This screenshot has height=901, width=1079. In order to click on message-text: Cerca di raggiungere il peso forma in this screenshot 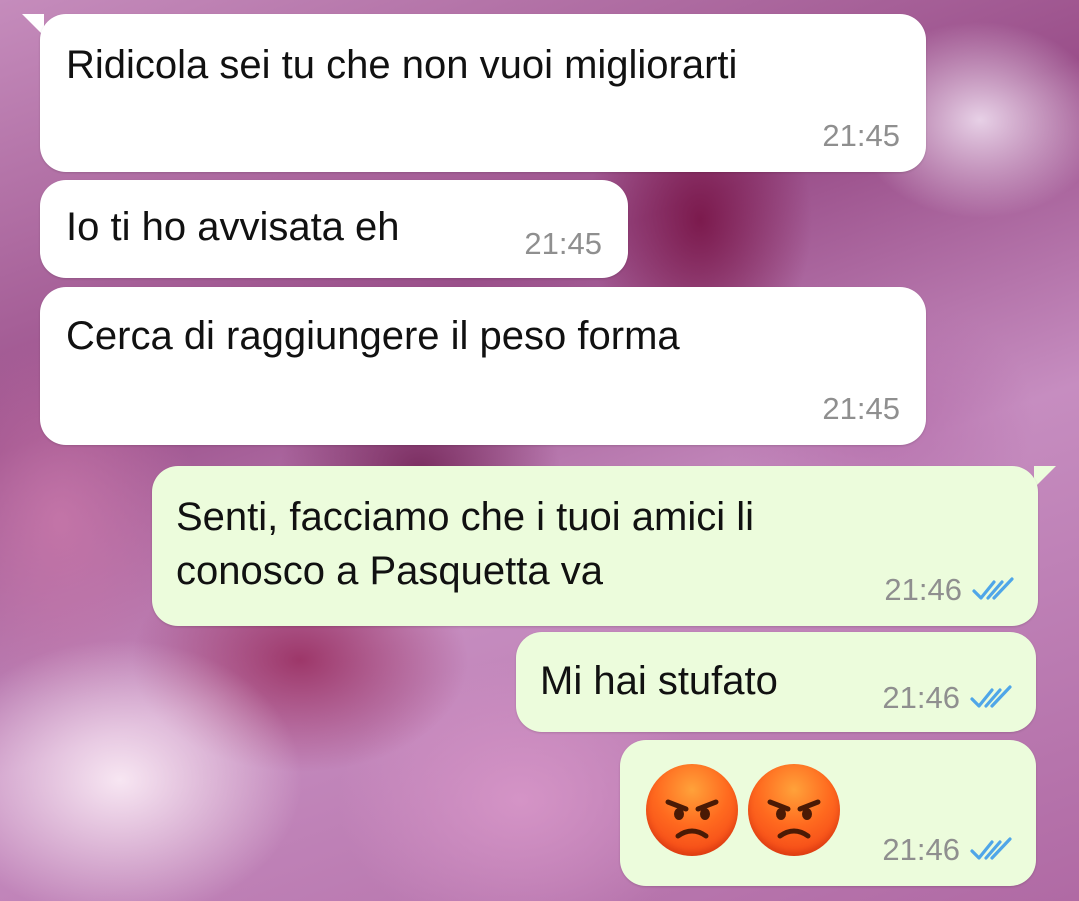, I will do `click(373, 336)`.